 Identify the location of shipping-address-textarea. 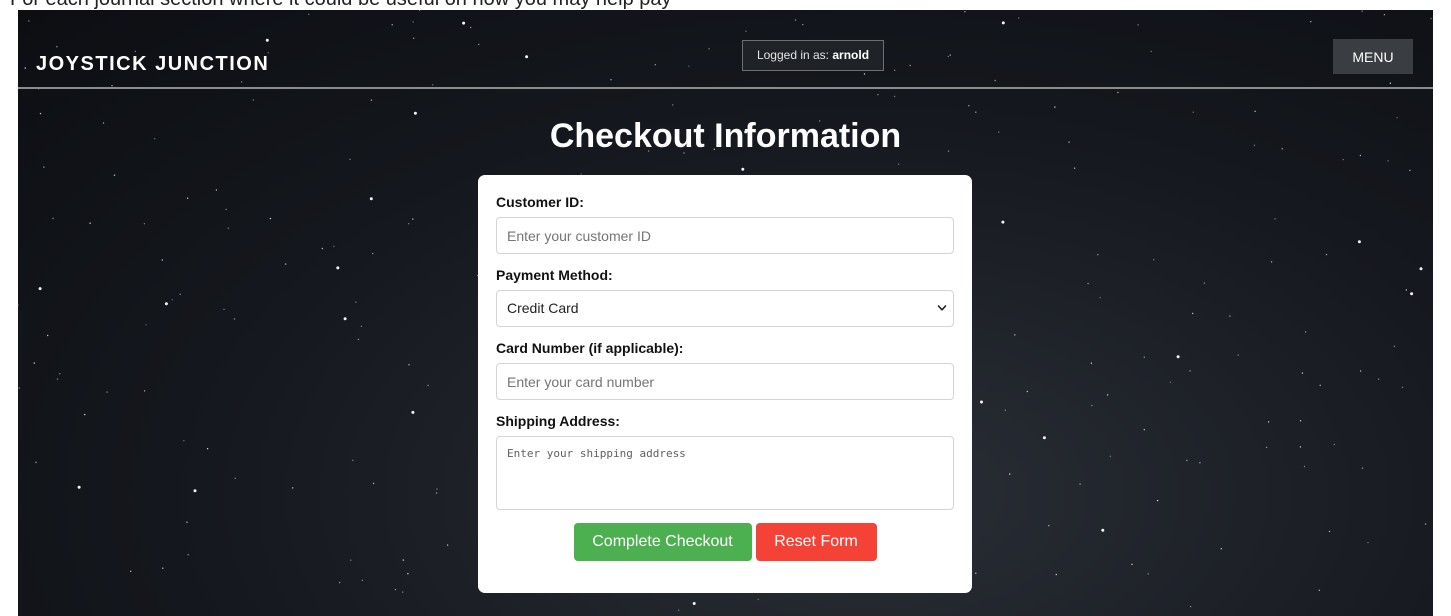
(725, 473).